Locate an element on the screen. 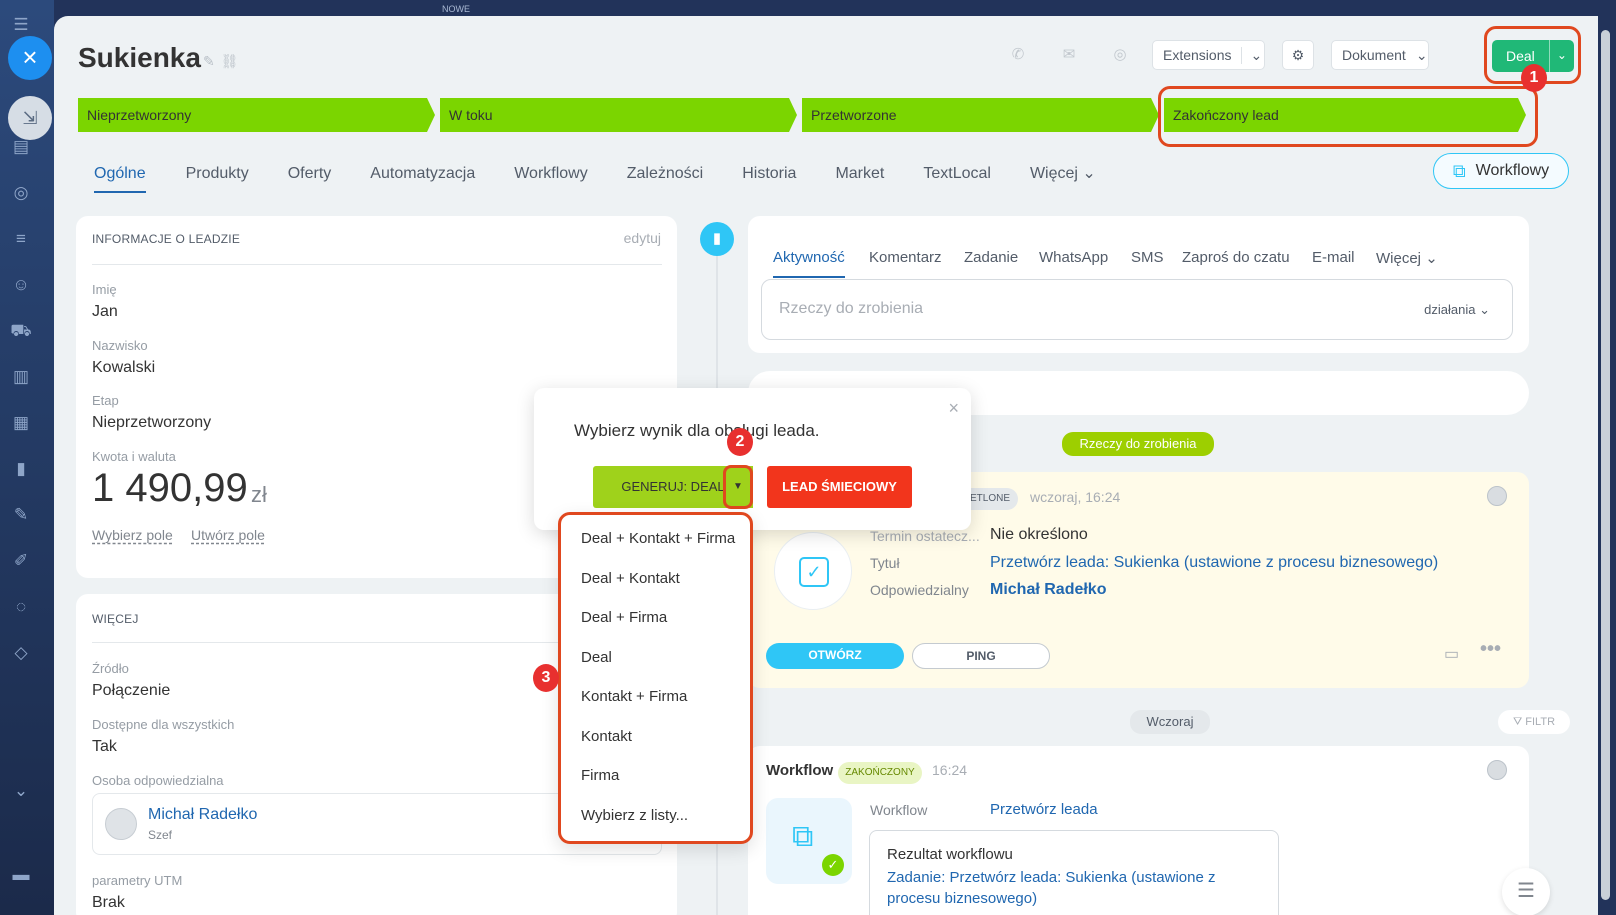 This screenshot has height=915, width=1616. tab-historia: Historia is located at coordinates (779, 176).